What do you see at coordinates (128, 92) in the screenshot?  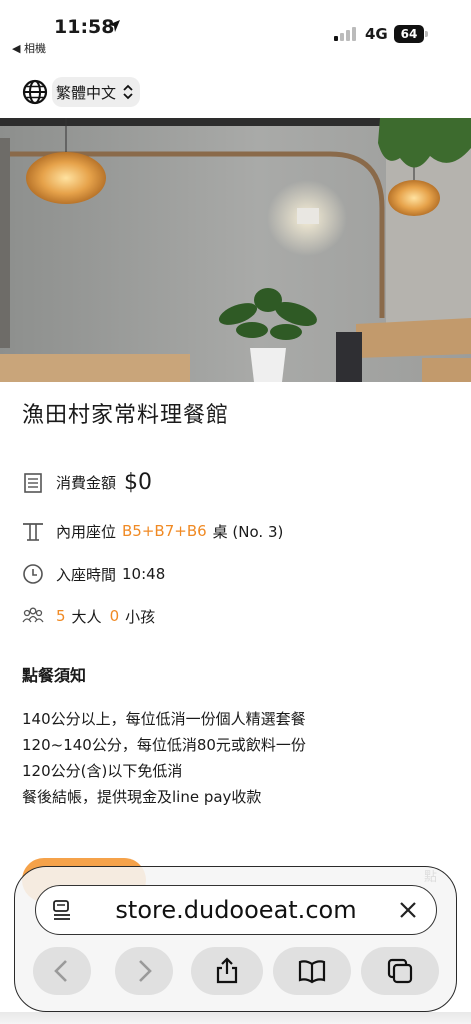 I see `updown-chevron-icon` at bounding box center [128, 92].